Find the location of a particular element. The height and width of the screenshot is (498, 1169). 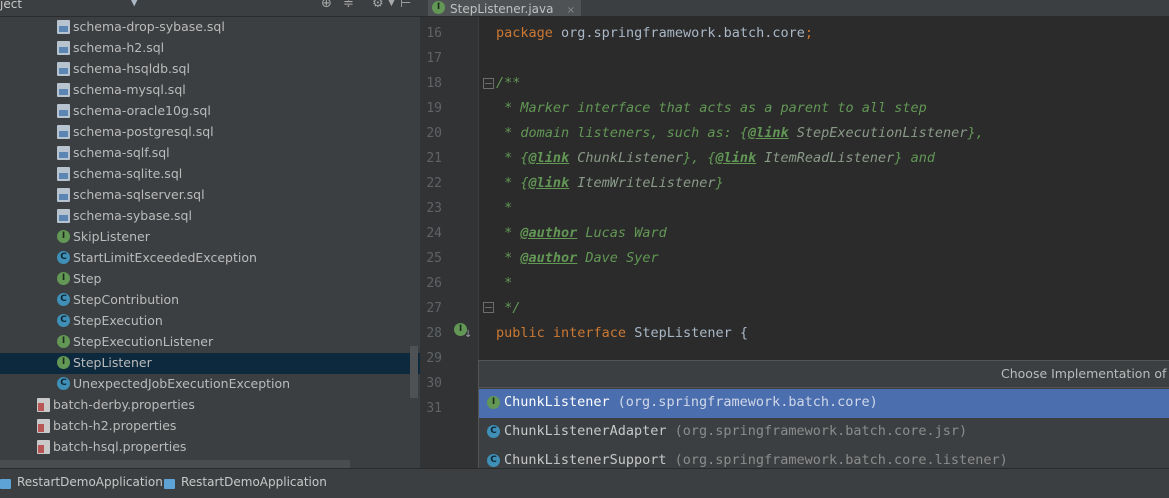

tree-item: schema-sybase.sql is located at coordinates (210, 216).